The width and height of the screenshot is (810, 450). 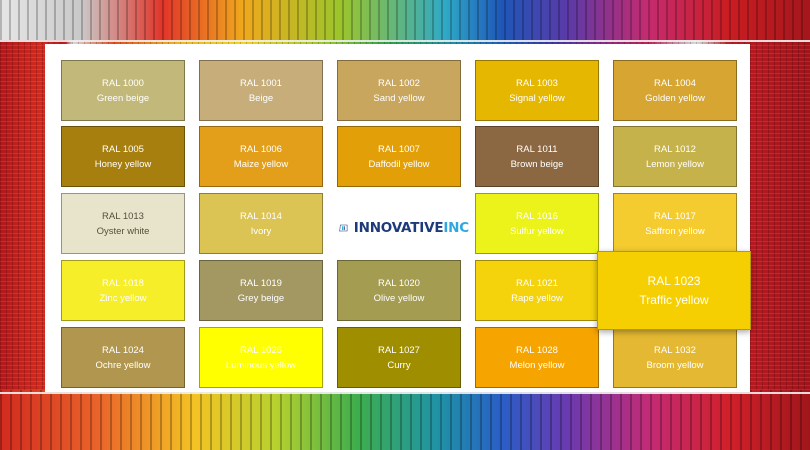 What do you see at coordinates (675, 216) in the screenshot?
I see `swatch-code: RAL 1017` at bounding box center [675, 216].